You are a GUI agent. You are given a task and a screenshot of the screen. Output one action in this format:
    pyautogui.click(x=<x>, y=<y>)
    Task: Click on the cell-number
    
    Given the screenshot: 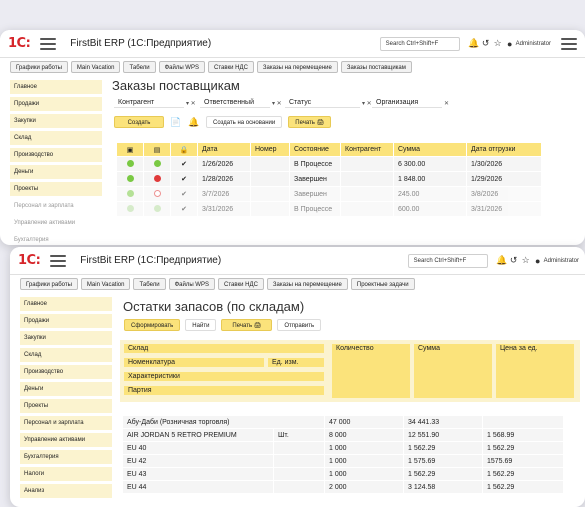 What is the action you would take?
    pyautogui.click(x=270, y=194)
    